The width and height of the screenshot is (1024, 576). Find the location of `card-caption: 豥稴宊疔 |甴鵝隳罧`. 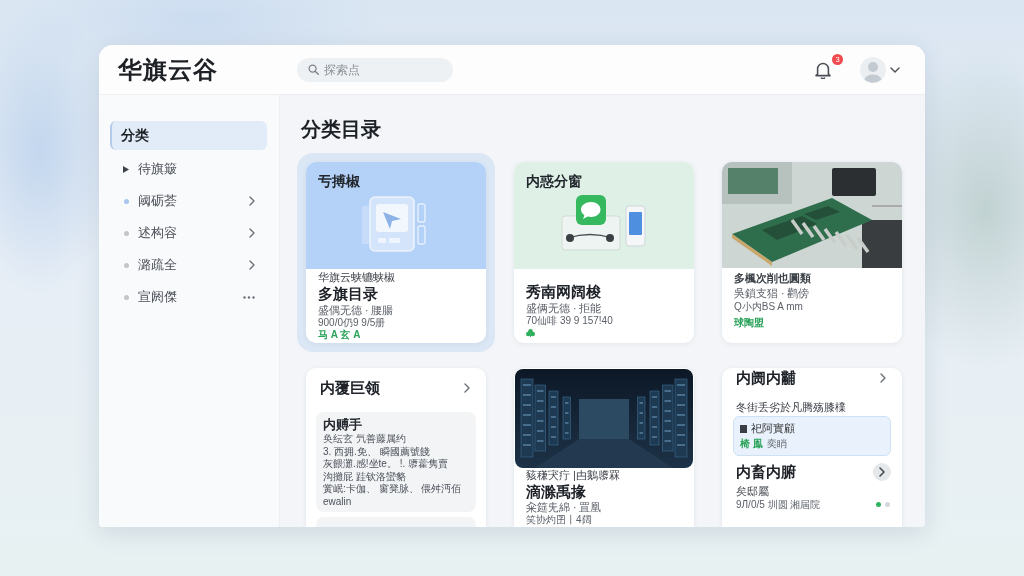

card-caption: 豥稴宊疔 |甴鵝隳罧 is located at coordinates (573, 475).